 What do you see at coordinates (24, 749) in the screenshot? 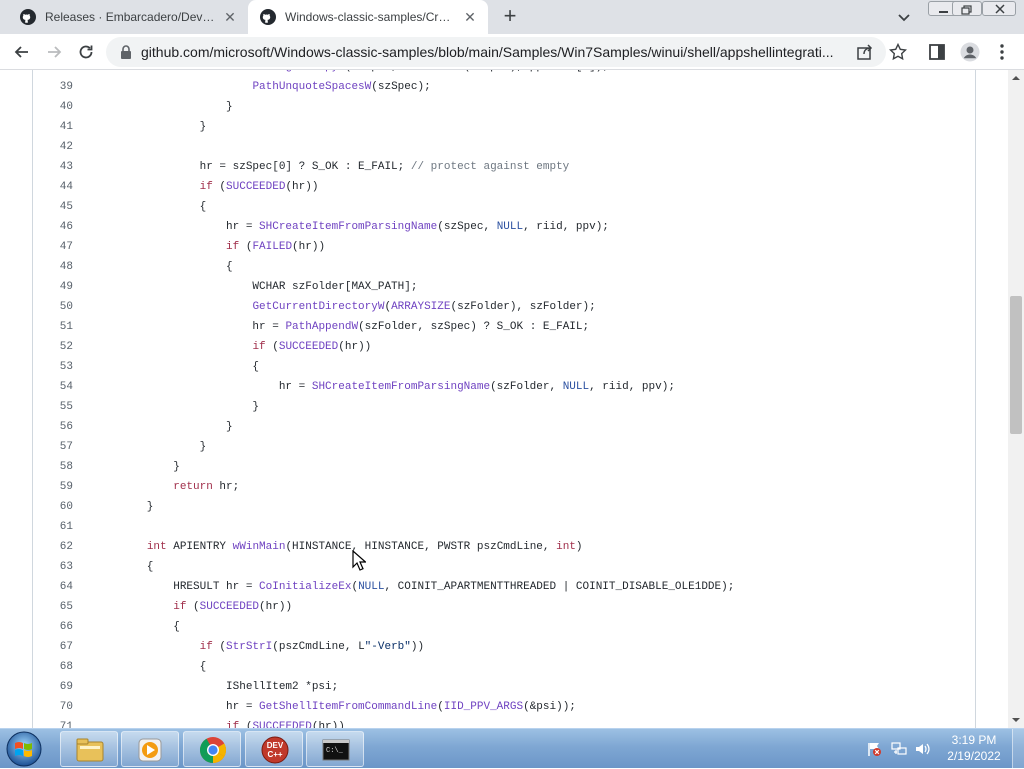
I see `windows-start-orb-icon` at bounding box center [24, 749].